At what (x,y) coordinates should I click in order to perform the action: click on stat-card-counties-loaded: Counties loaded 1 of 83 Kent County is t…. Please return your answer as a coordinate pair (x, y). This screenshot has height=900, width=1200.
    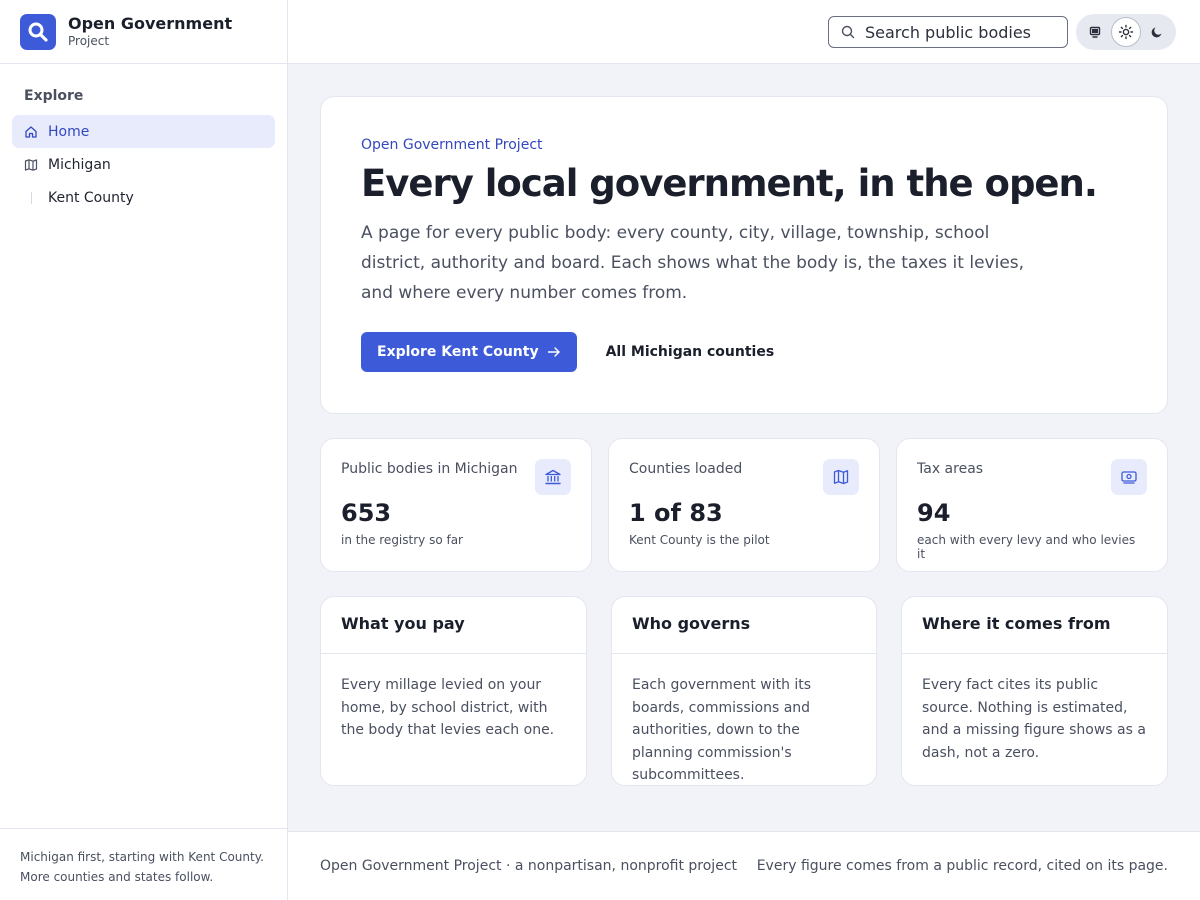
    Looking at the image, I should click on (744, 505).